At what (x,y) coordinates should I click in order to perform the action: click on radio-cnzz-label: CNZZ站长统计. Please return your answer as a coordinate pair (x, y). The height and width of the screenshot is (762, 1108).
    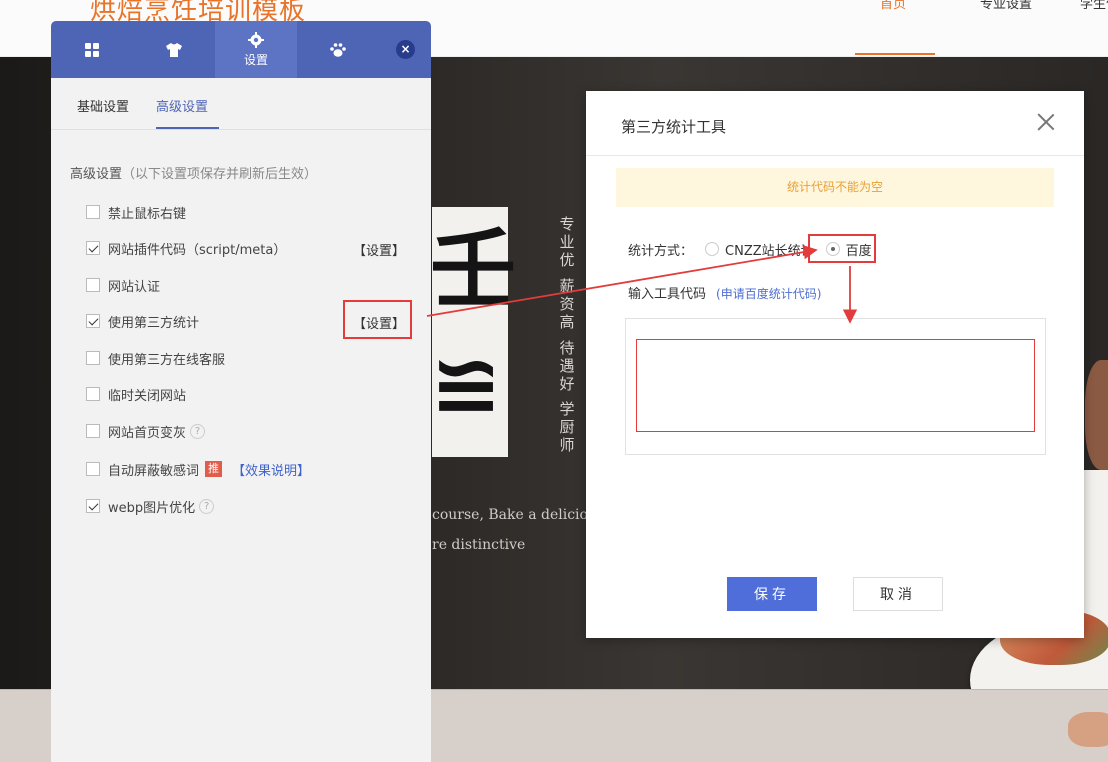
    Looking at the image, I should click on (769, 249).